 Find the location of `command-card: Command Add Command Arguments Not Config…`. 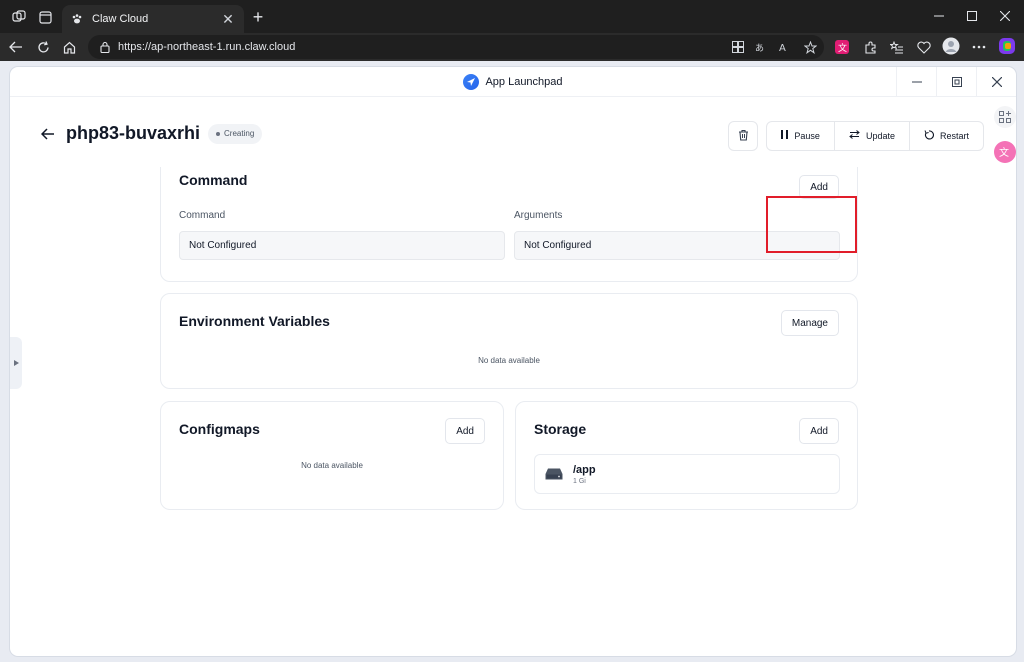

command-card: Command Add Command Arguments Not Config… is located at coordinates (509, 224).